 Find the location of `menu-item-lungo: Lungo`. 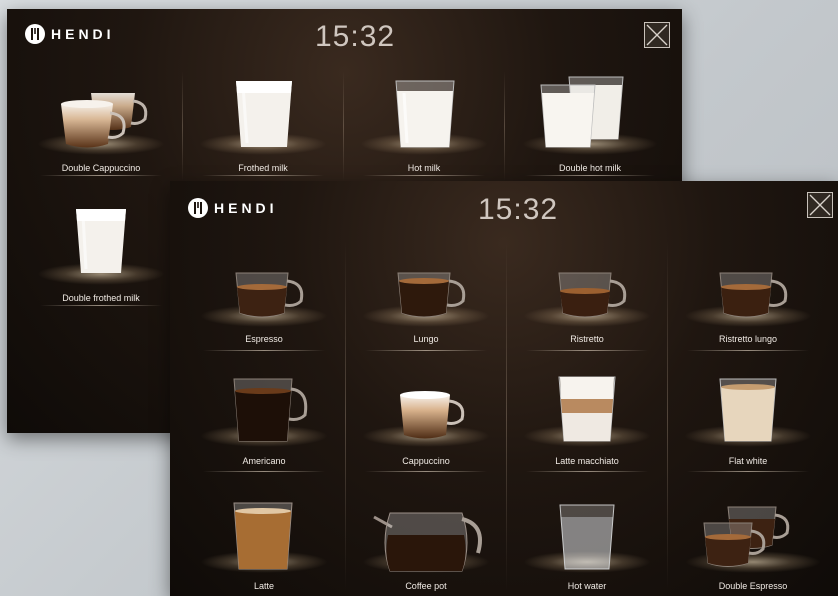

menu-item-lungo: Lungo is located at coordinates (426, 309).